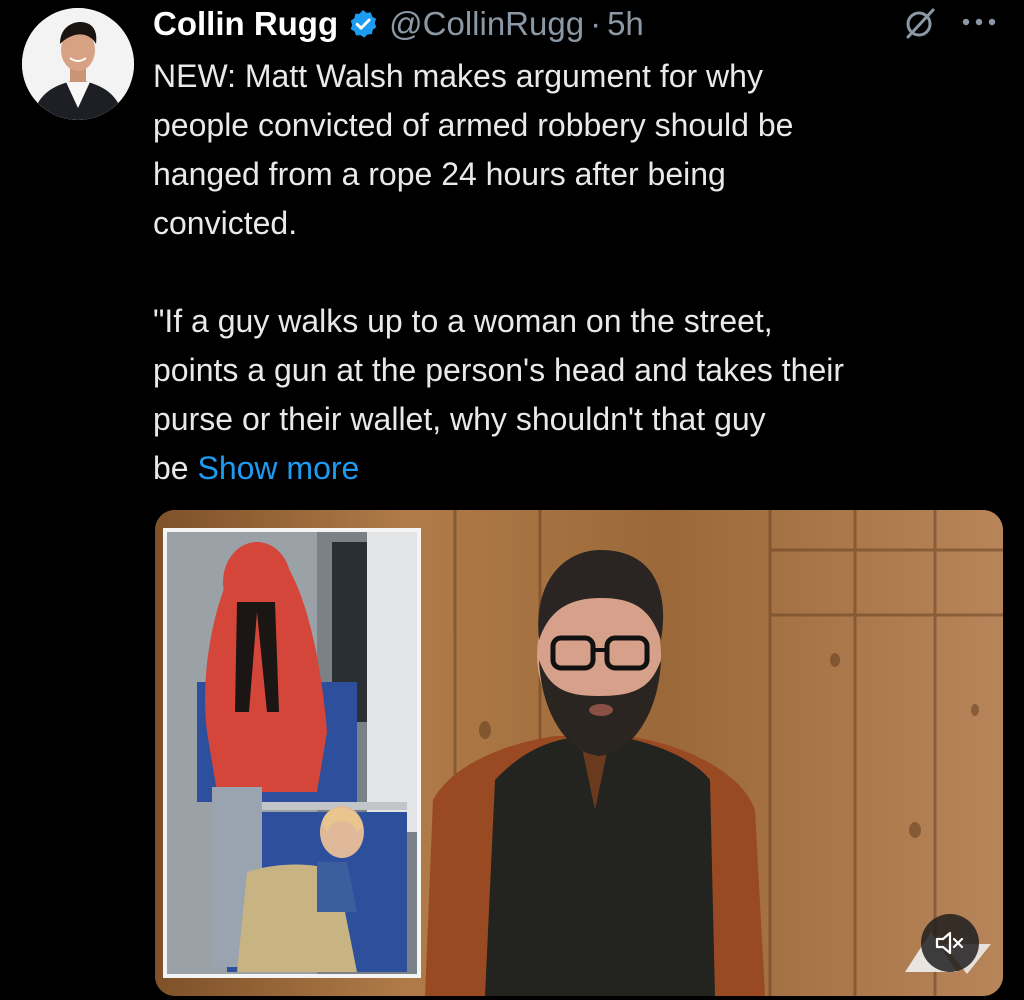  What do you see at coordinates (625, 24) in the screenshot?
I see `tweet-timestamp: 5h` at bounding box center [625, 24].